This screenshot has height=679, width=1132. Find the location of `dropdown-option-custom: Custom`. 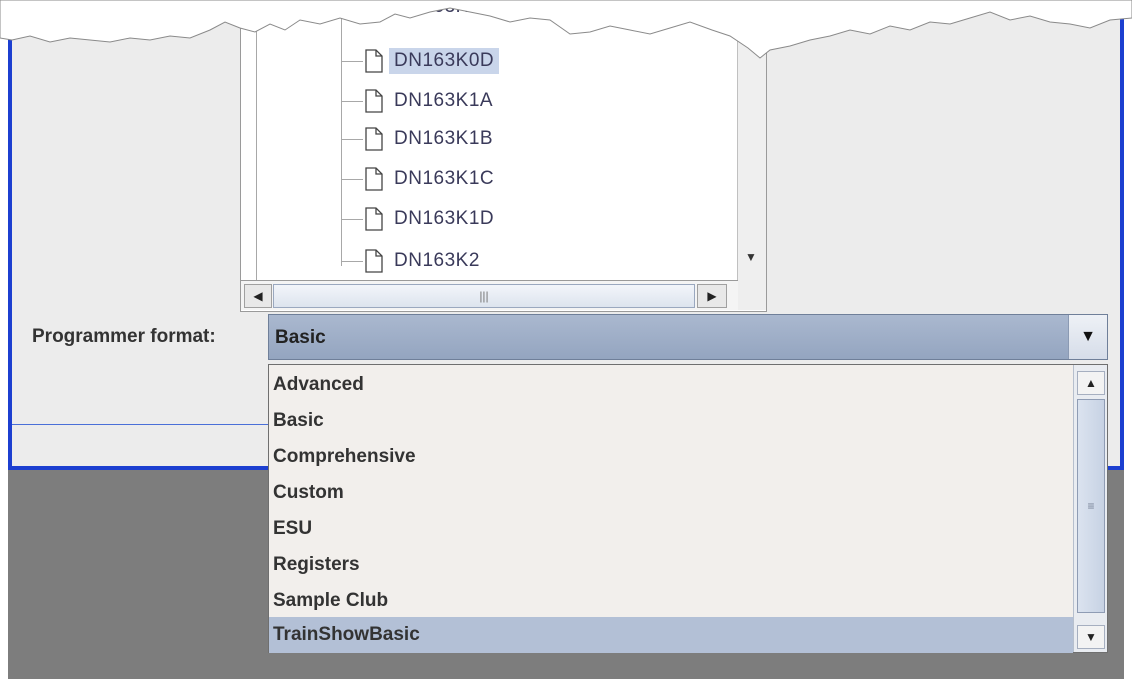

dropdown-option-custom: Custom is located at coordinates (671, 493).